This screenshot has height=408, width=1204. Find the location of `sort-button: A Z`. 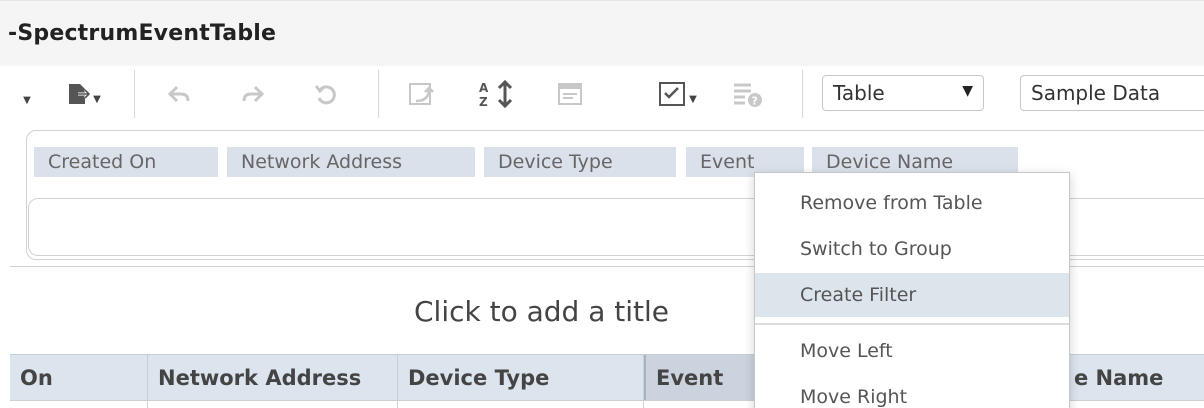

sort-button: A Z is located at coordinates (497, 94).